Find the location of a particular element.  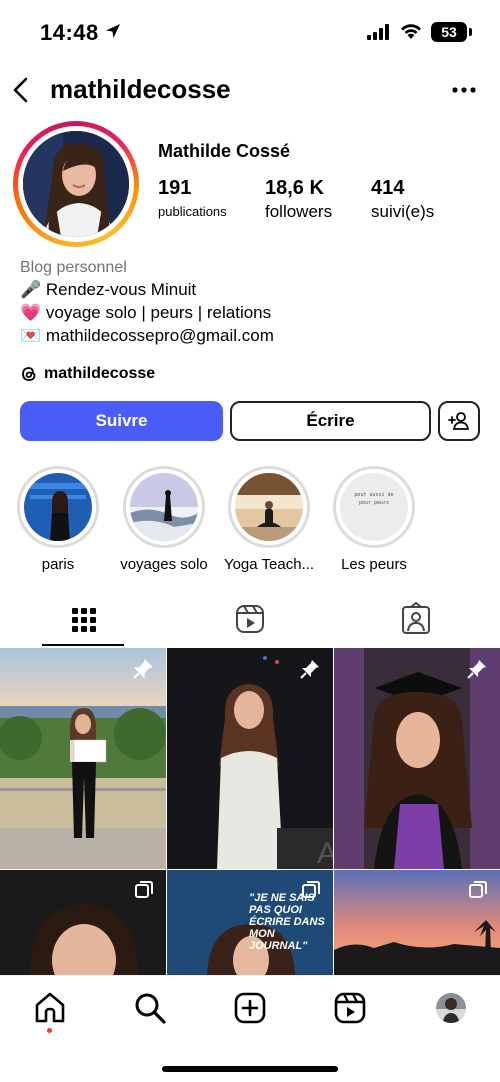

reels-tab-icon is located at coordinates (250, 620).